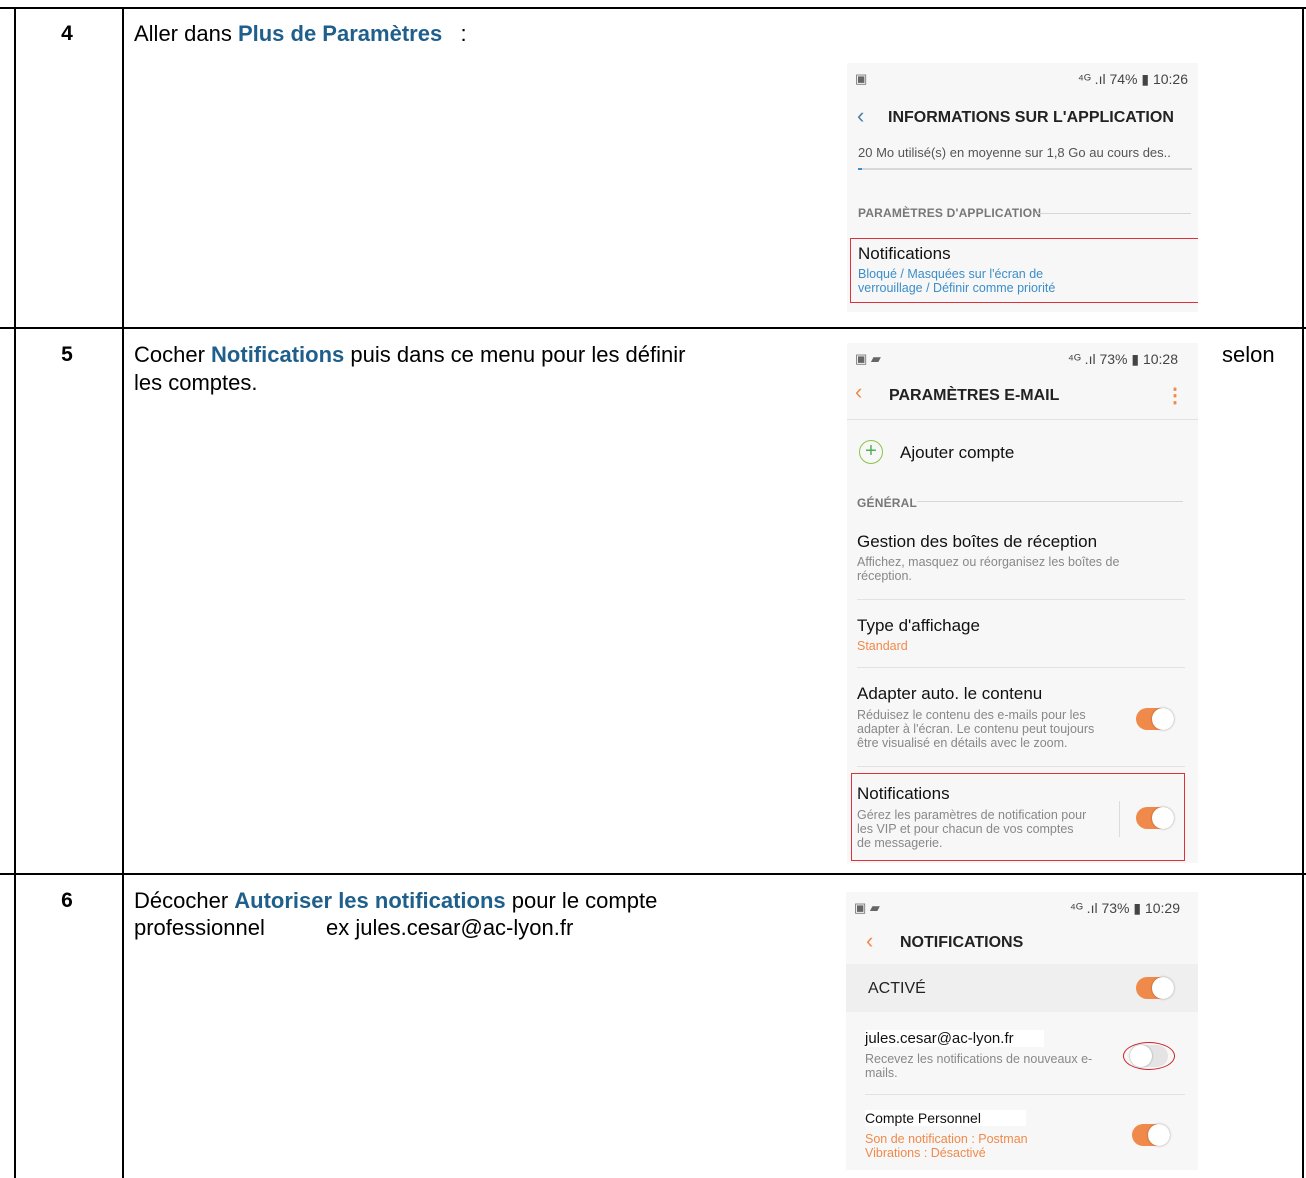 The image size is (1306, 1178). What do you see at coordinates (884, 576) in the screenshot?
I see `inbox-management-desc: réception.` at bounding box center [884, 576].